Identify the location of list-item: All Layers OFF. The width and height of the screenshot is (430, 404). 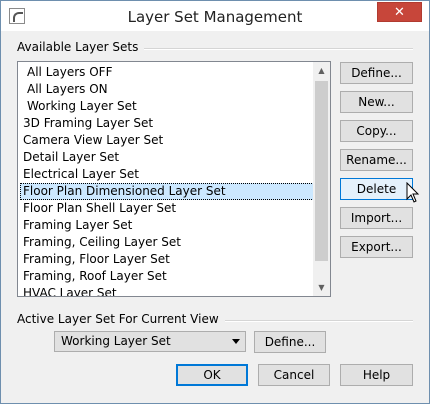
(167, 72).